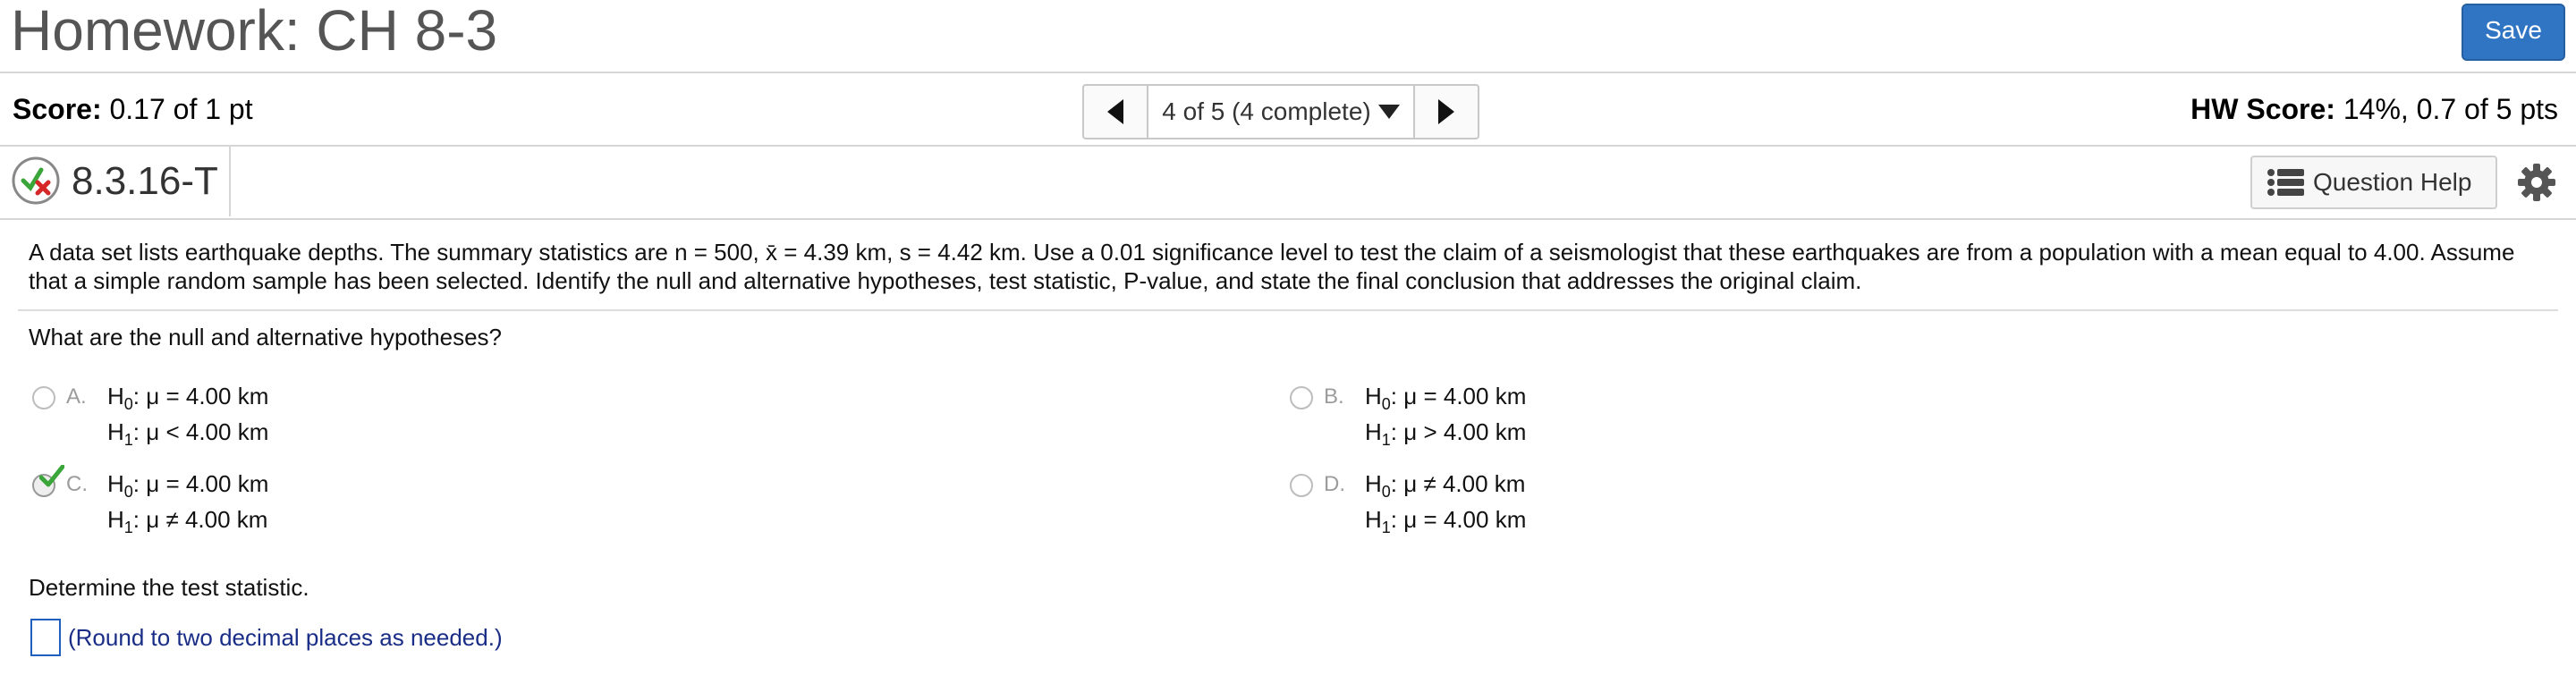  What do you see at coordinates (1266, 111) in the screenshot?
I see `question-selector-label: 4 of 5 (4 complete)` at bounding box center [1266, 111].